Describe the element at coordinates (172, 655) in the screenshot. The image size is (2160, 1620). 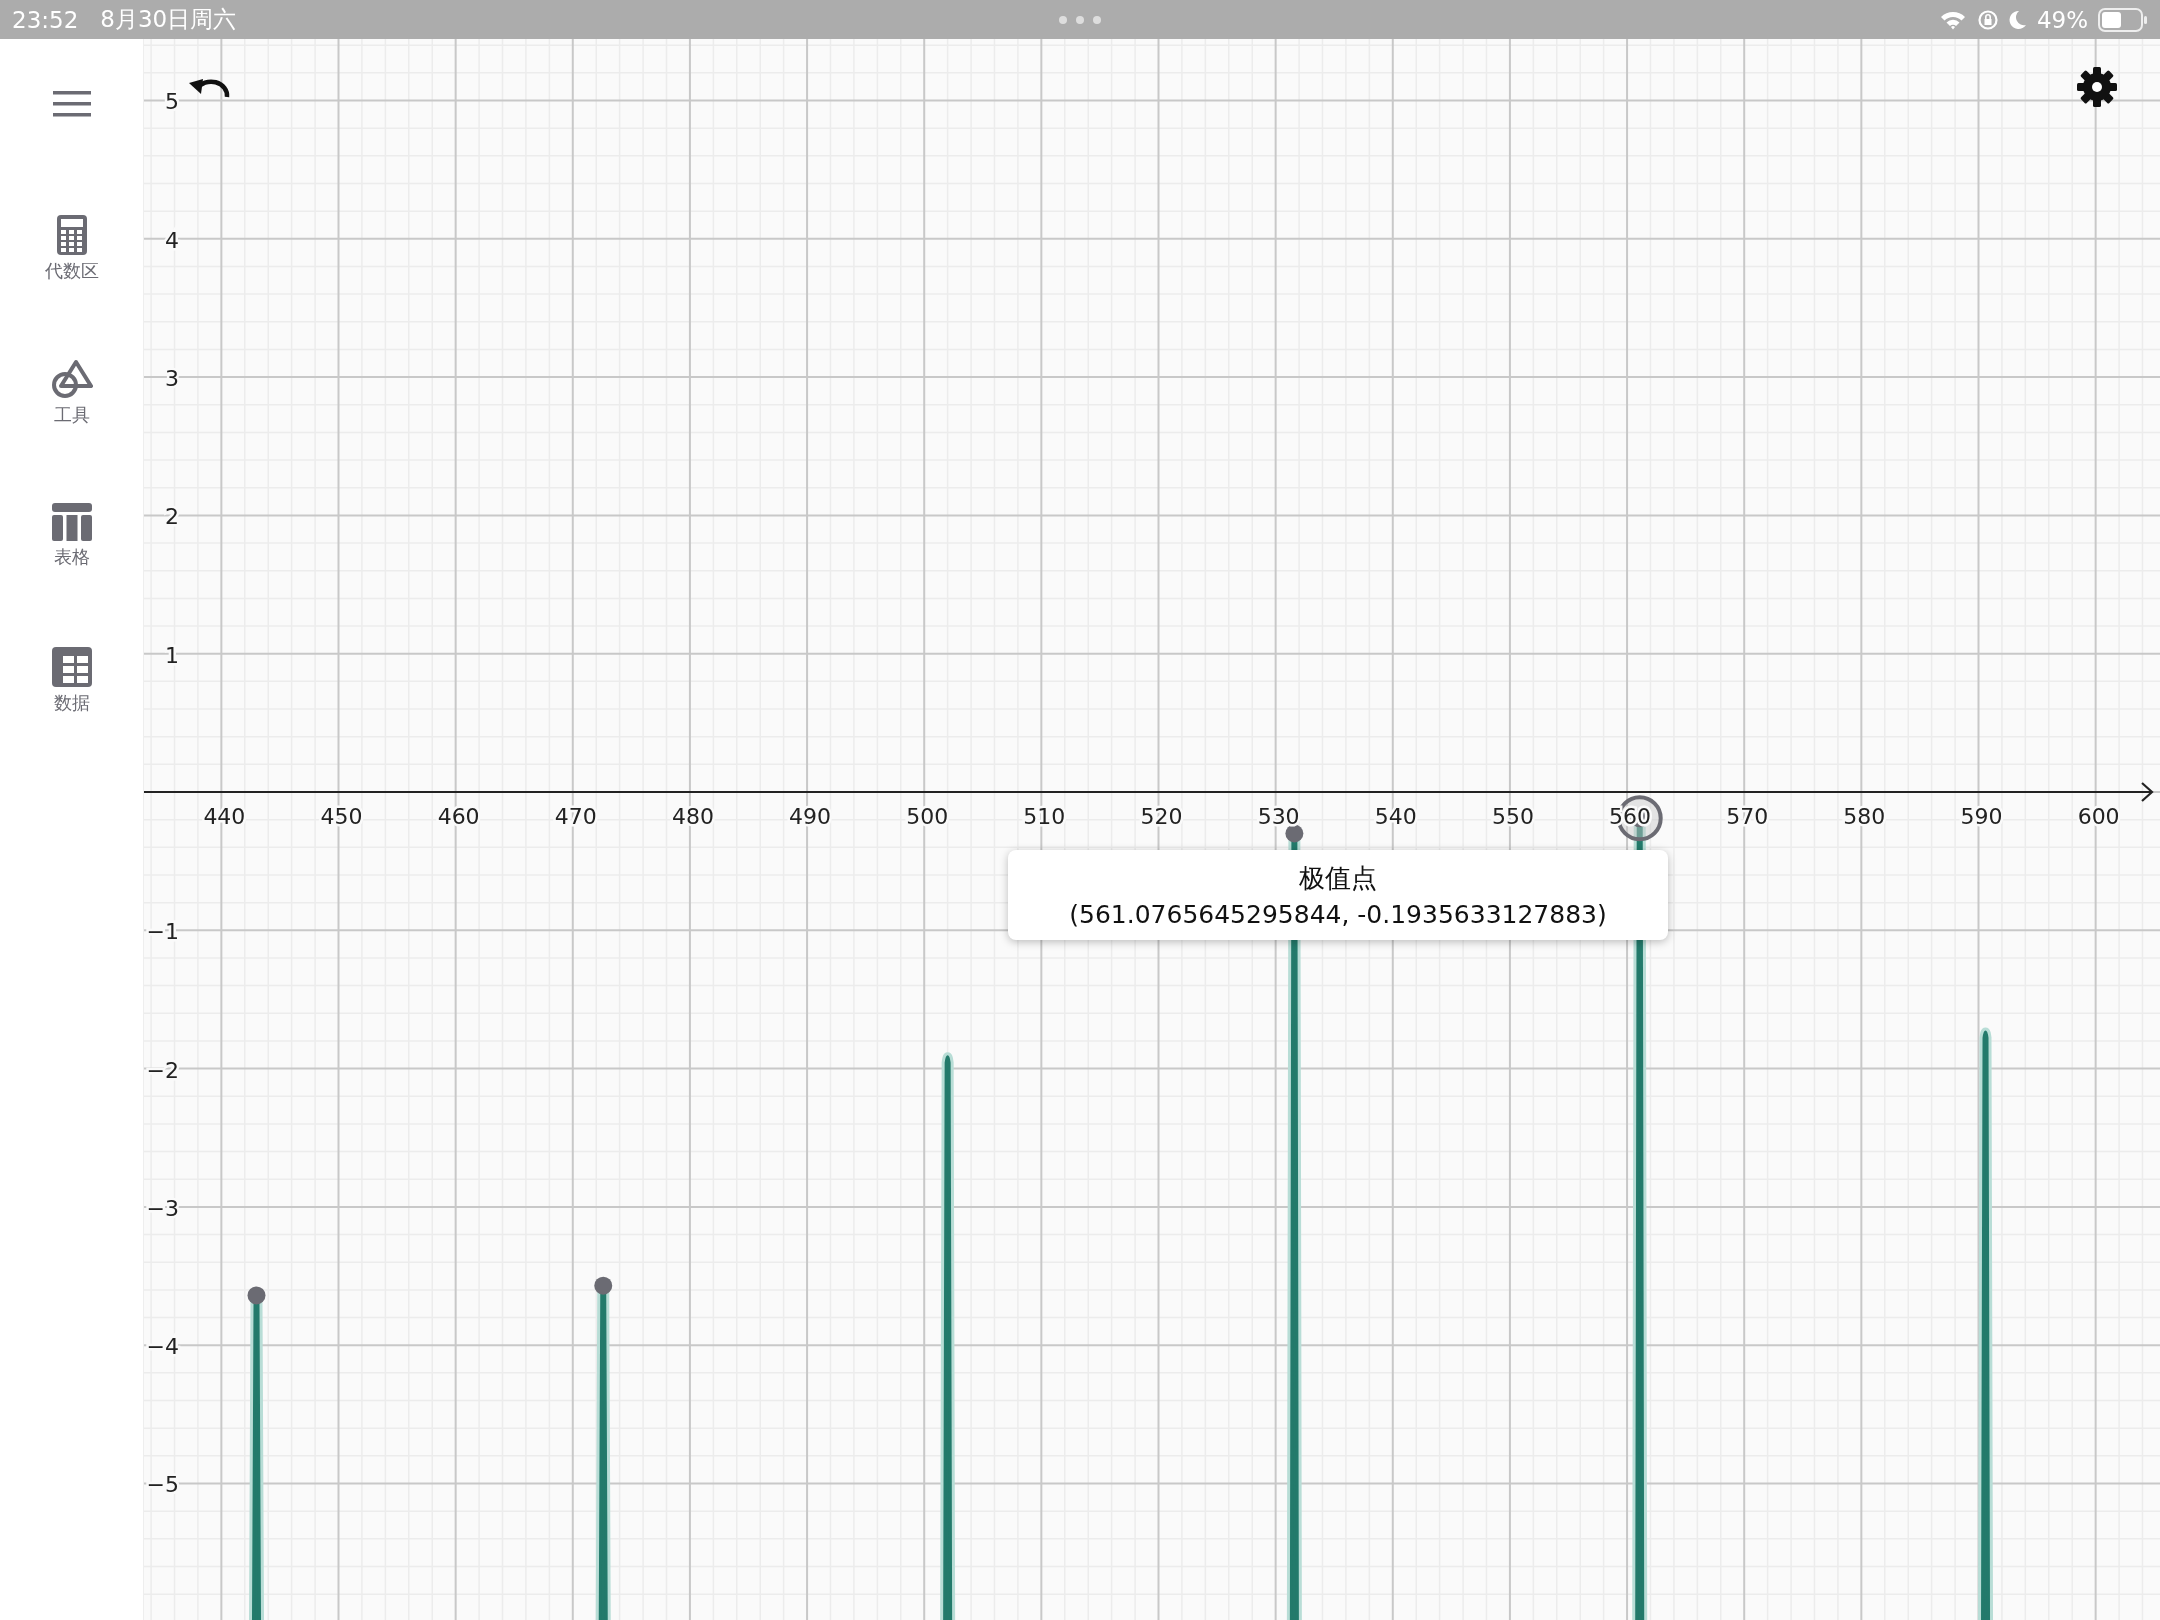
I see `y-tick-label: 1` at that location.